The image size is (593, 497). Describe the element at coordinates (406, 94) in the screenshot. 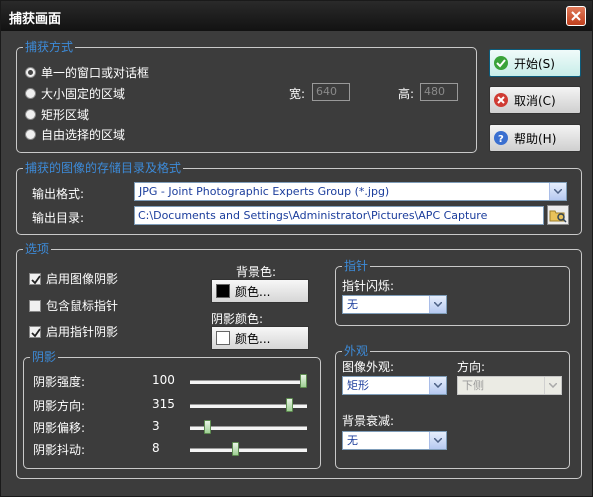

I see `height-label: 高:` at that location.